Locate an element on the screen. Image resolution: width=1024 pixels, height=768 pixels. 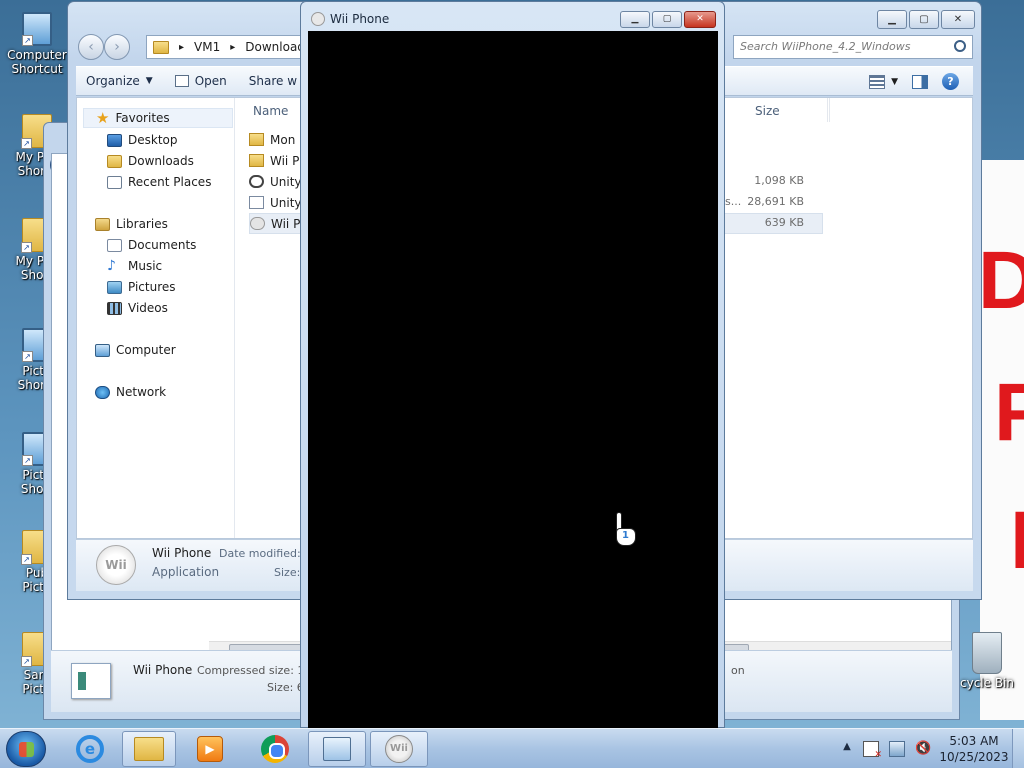
nav-label: Music is located at coordinates (145, 266).